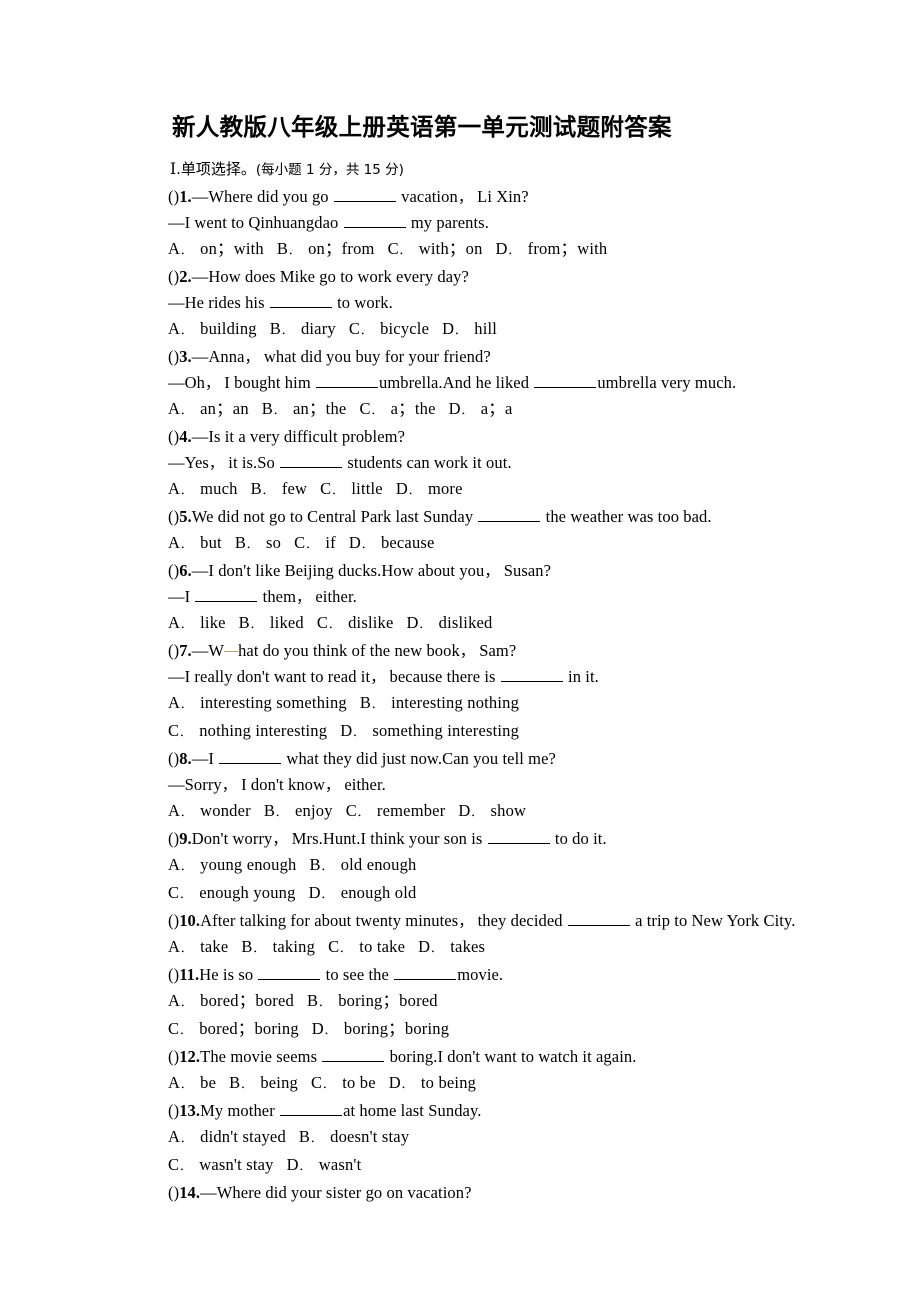 The image size is (920, 1302). I want to click on option-choice: D． more, so click(429, 488).